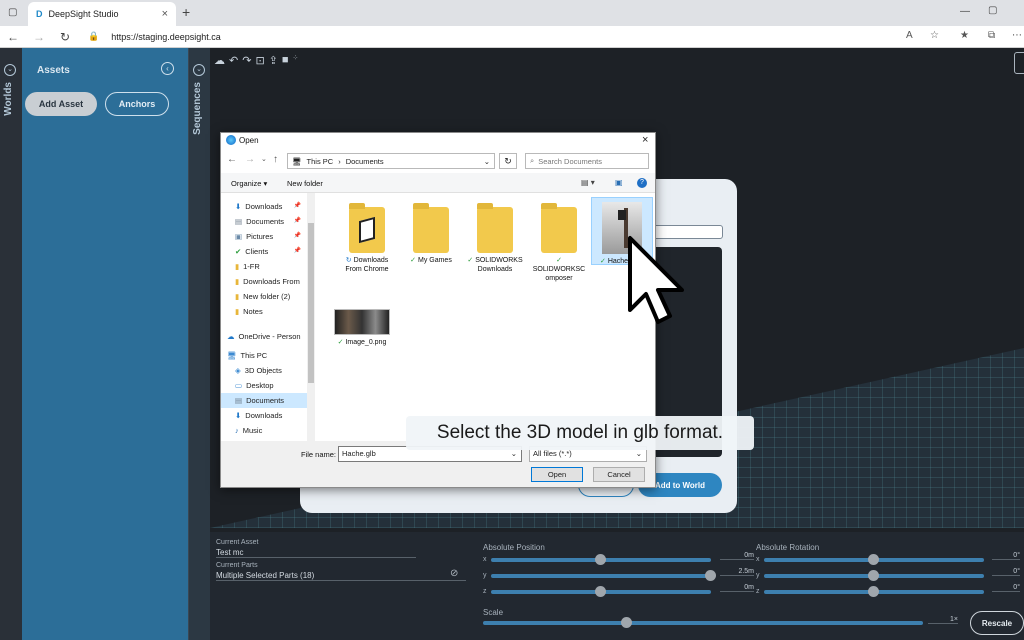 The width and height of the screenshot is (1024, 640). What do you see at coordinates (431, 234) in the screenshot?
I see `file-item: ✓ My Games` at bounding box center [431, 234].